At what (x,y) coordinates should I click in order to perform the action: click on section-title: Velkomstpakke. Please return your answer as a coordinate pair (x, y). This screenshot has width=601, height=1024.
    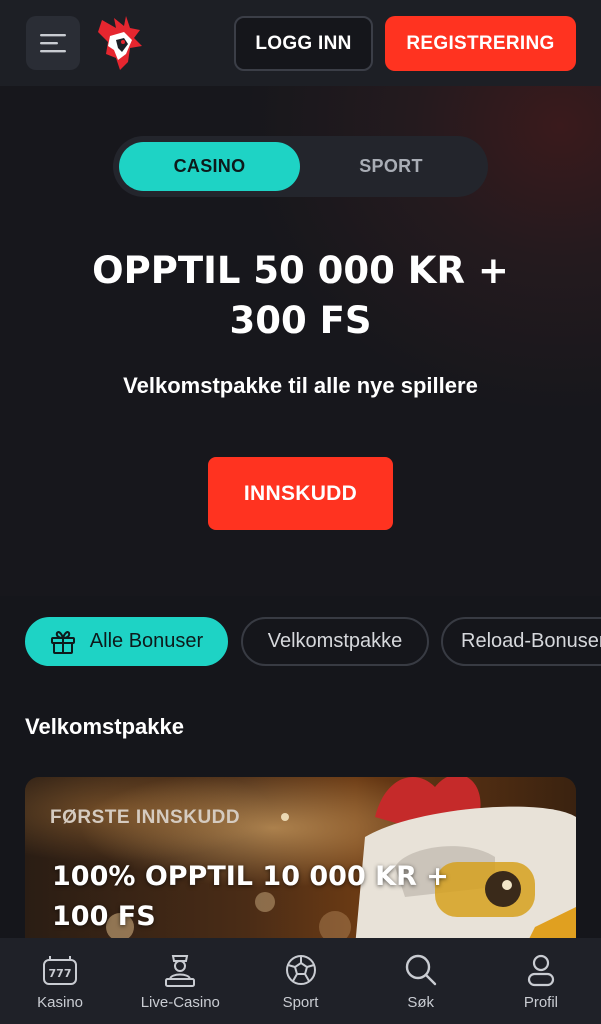
    Looking at the image, I should click on (104, 726).